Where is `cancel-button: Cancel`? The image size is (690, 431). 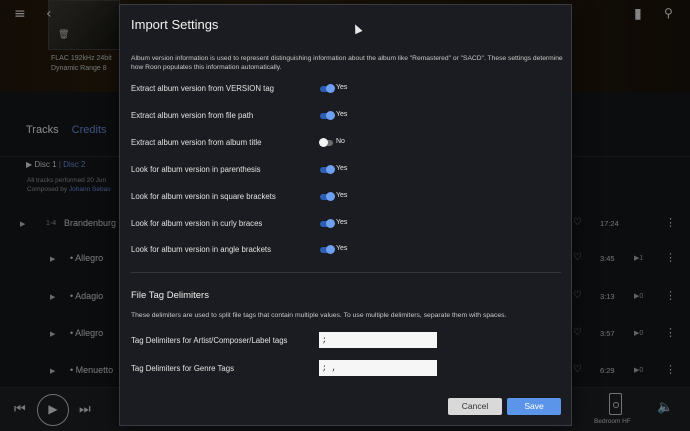 cancel-button: Cancel is located at coordinates (475, 406).